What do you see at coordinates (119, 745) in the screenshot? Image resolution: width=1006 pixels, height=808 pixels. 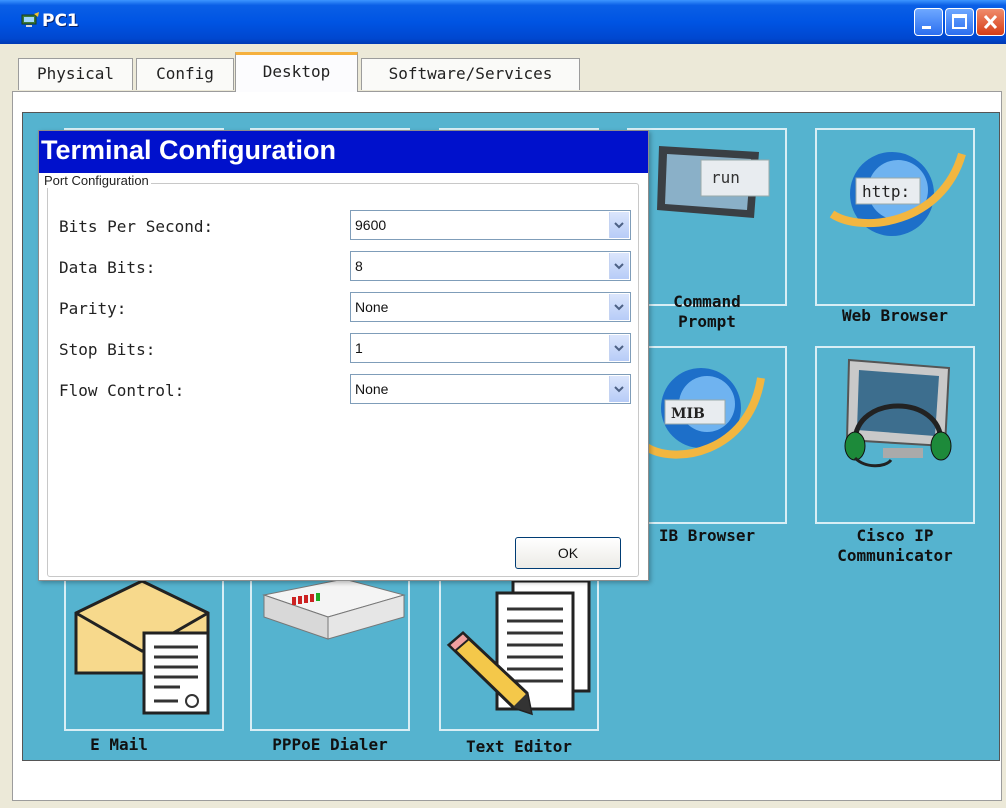 I see `email-label: E Mail` at bounding box center [119, 745].